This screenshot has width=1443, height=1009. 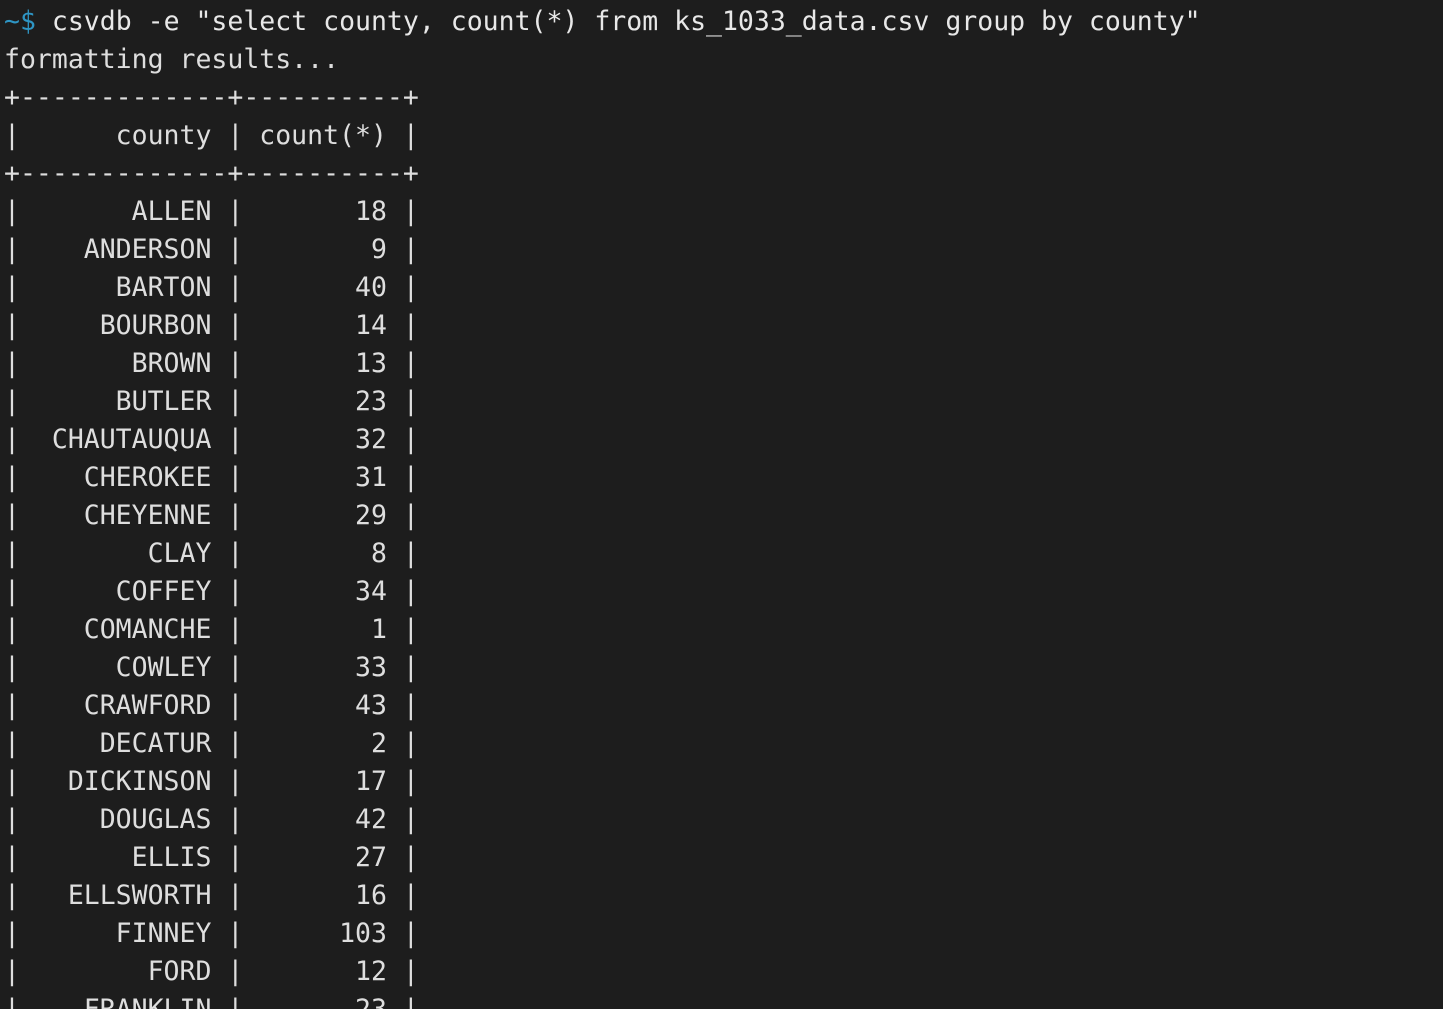 What do you see at coordinates (331, 857) in the screenshot?
I see `cell-count: 27 |` at bounding box center [331, 857].